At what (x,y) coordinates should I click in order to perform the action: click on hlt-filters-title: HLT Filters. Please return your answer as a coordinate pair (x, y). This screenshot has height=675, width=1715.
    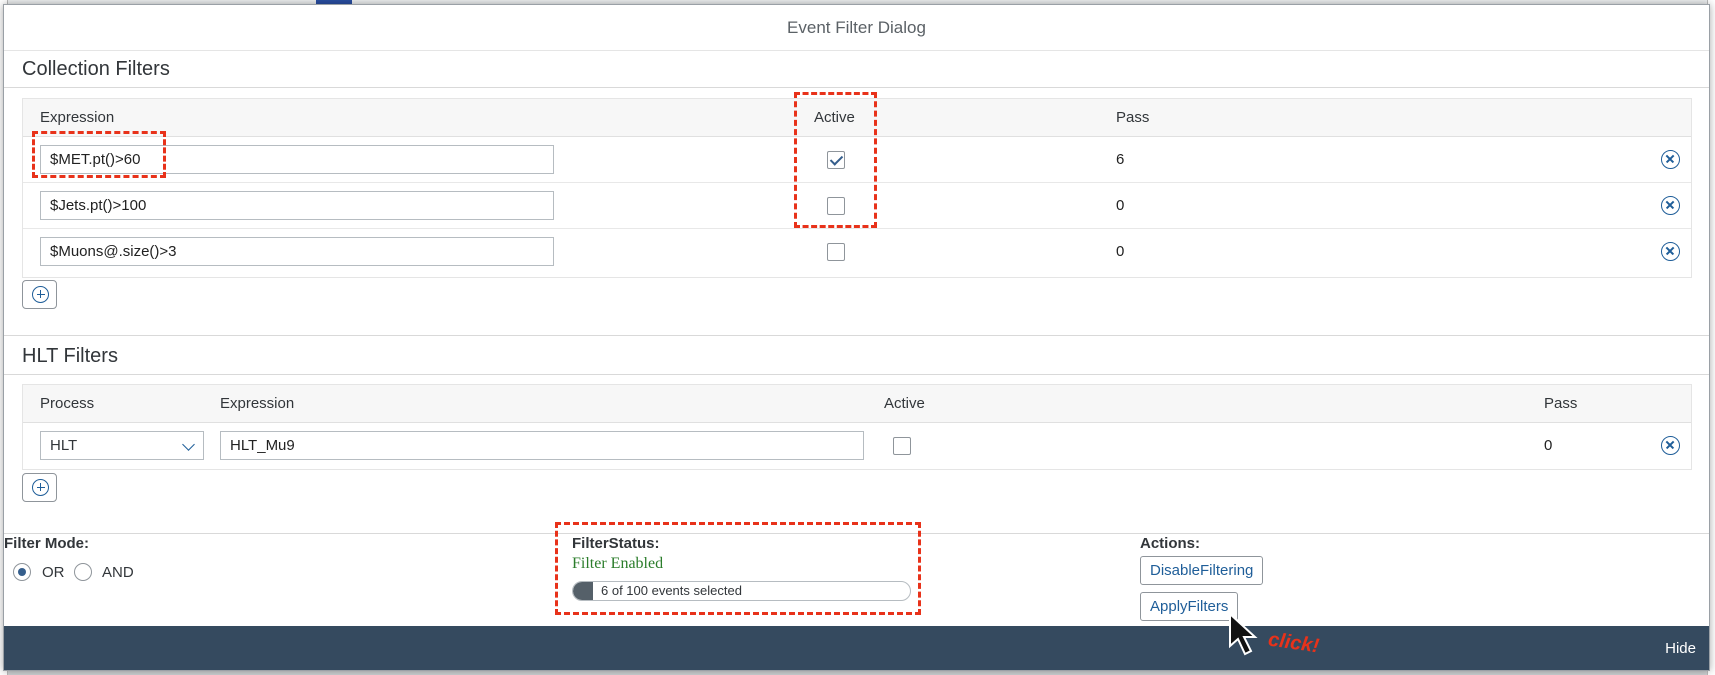
    Looking at the image, I should click on (70, 356).